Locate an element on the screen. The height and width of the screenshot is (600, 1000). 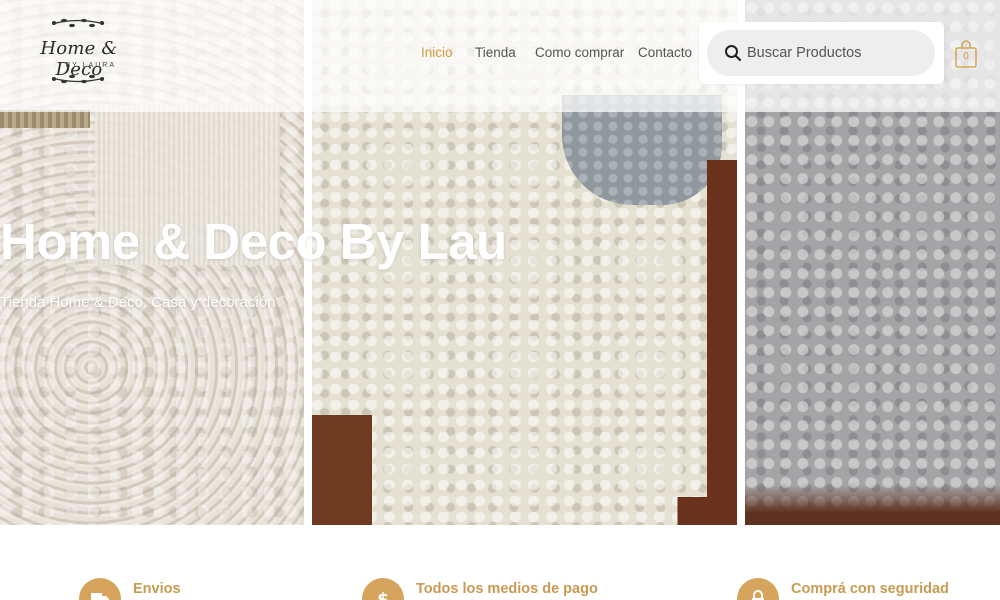
basket-decor is located at coordinates (45, 119).